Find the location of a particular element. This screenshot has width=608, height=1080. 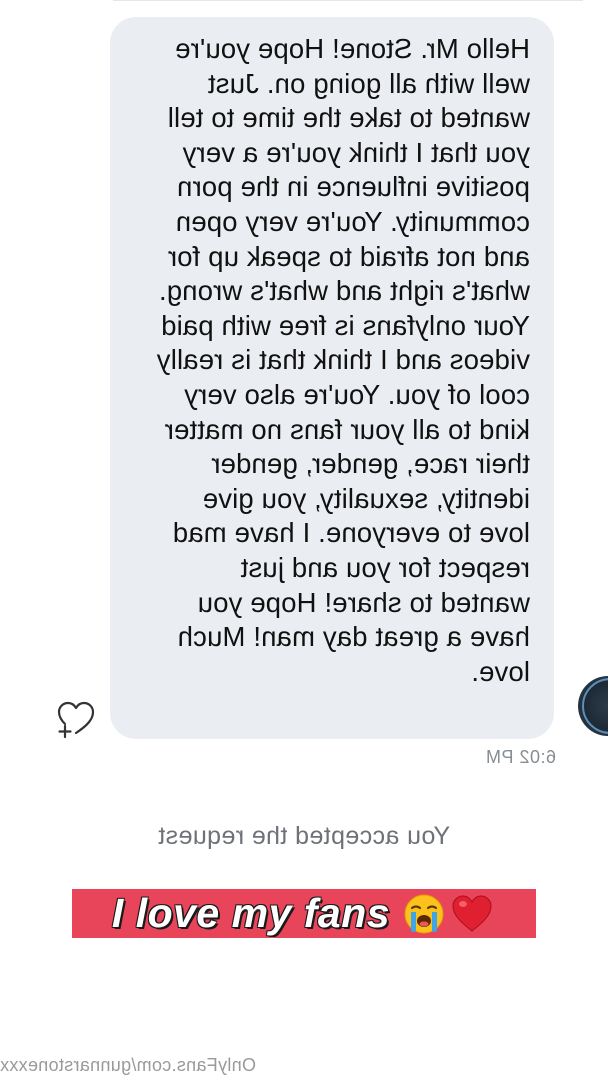

caption-banner: I love my fans is located at coordinates (304, 913).